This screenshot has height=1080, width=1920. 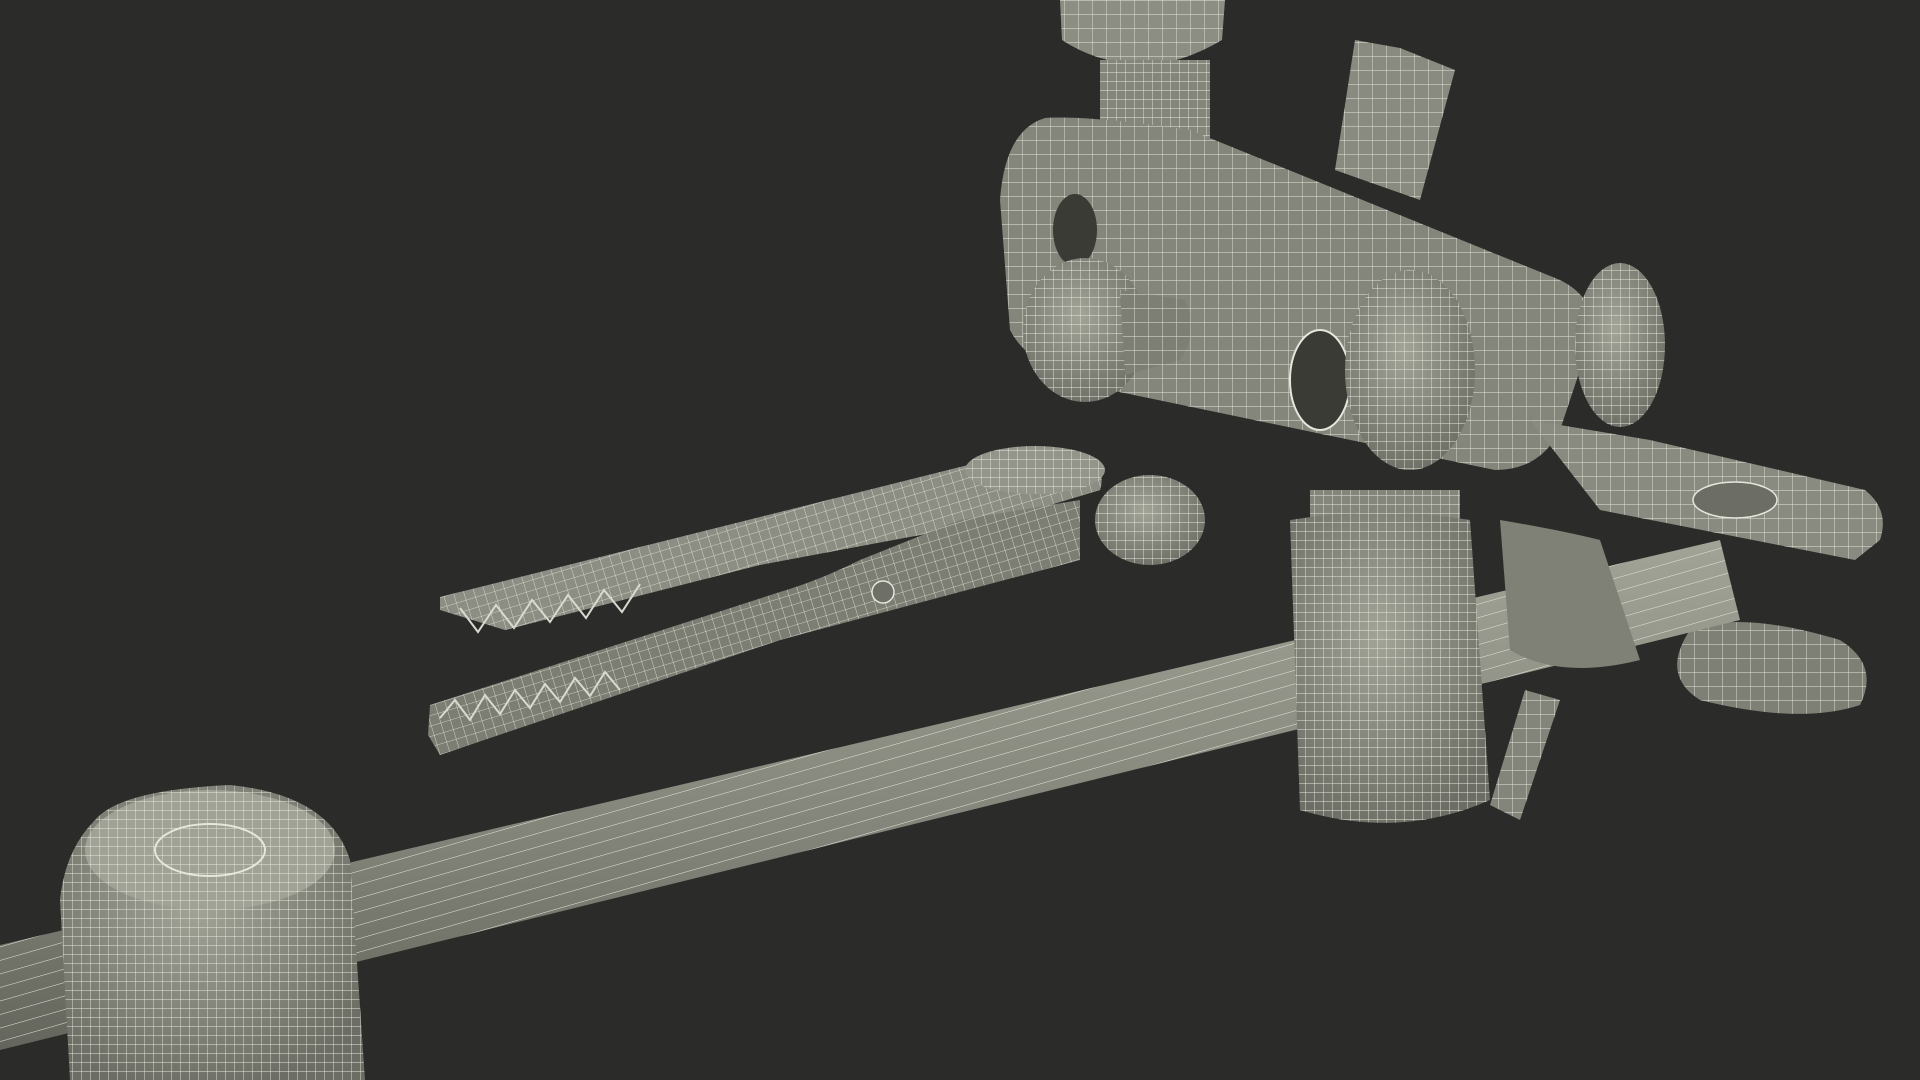 I want to click on square-bar, so click(x=1395, y=120).